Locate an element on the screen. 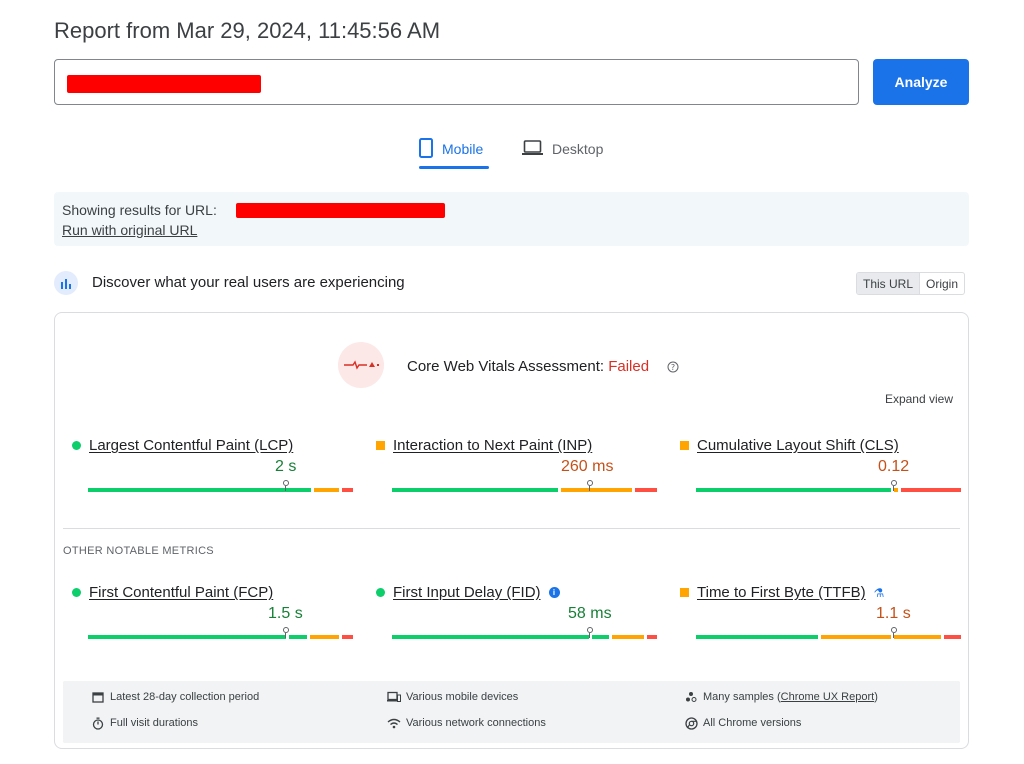 The image size is (1024, 764). metric-label: Time to First Byte (TTFB) ⚗ is located at coordinates (782, 592).